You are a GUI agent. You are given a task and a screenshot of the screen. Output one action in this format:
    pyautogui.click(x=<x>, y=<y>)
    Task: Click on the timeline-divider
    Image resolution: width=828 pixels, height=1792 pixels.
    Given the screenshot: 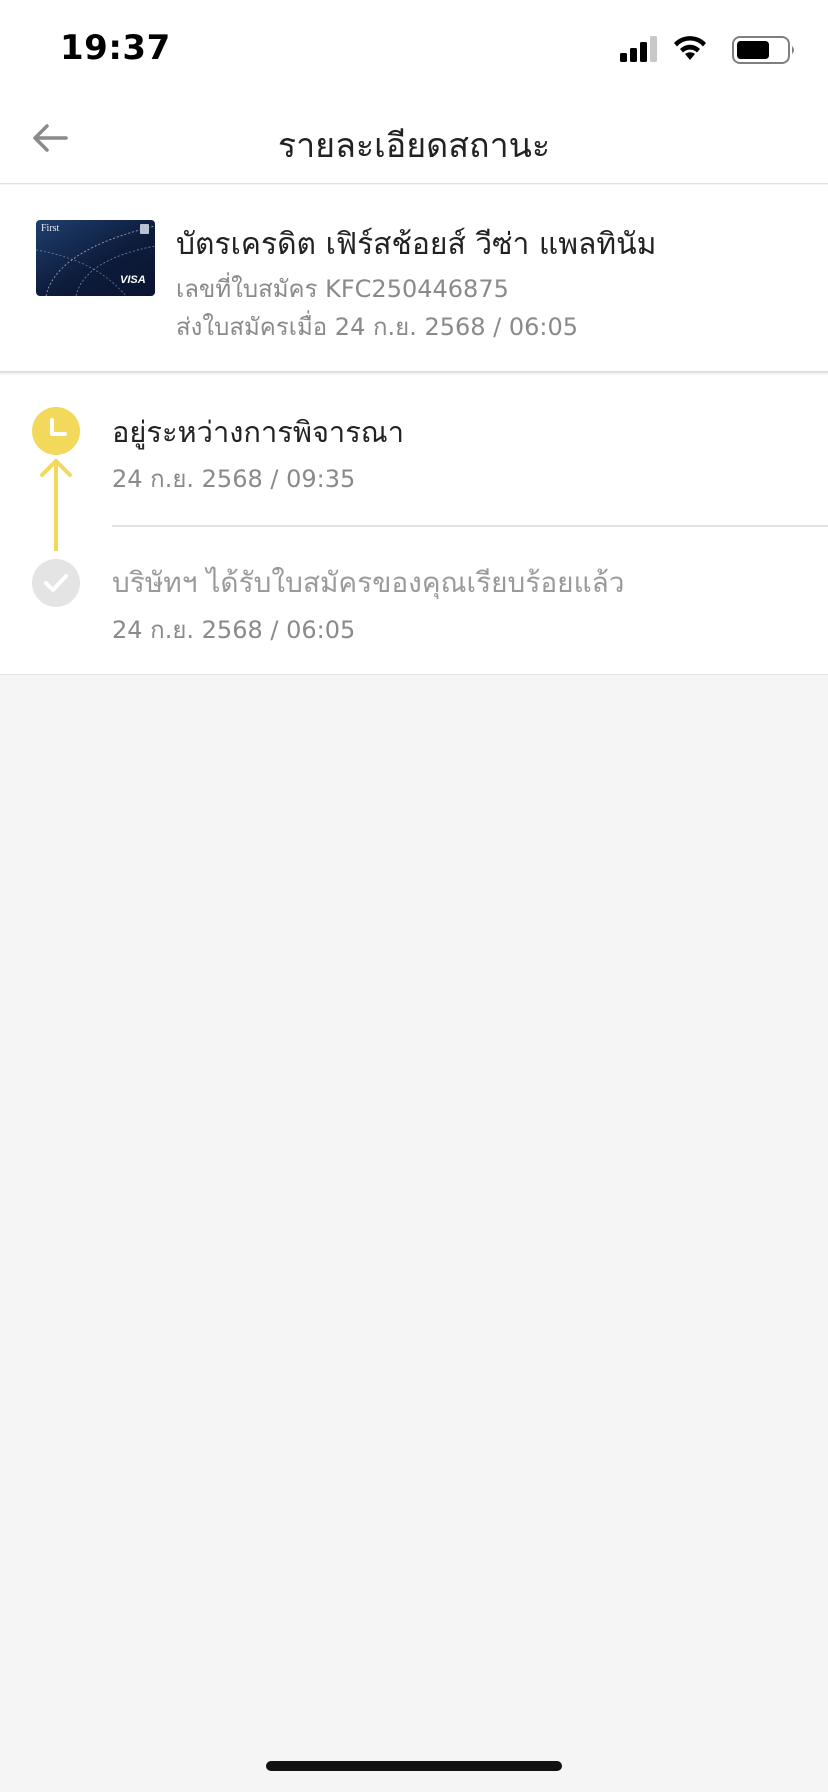 What is the action you would take?
    pyautogui.click(x=470, y=526)
    